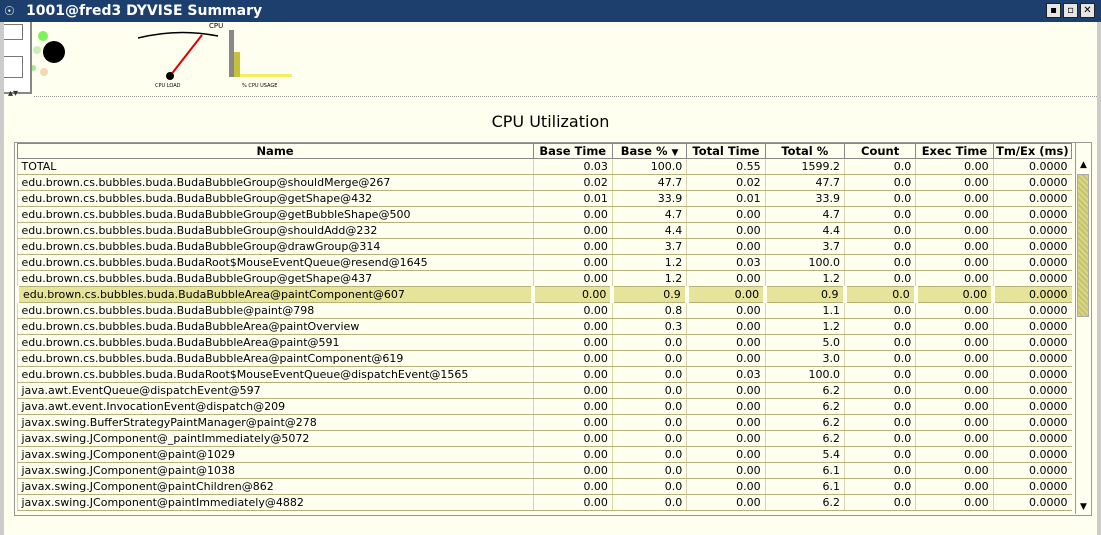 The image size is (1101, 535). Describe the element at coordinates (804, 454) in the screenshot. I see `cell-total-pct: 5.4` at that location.